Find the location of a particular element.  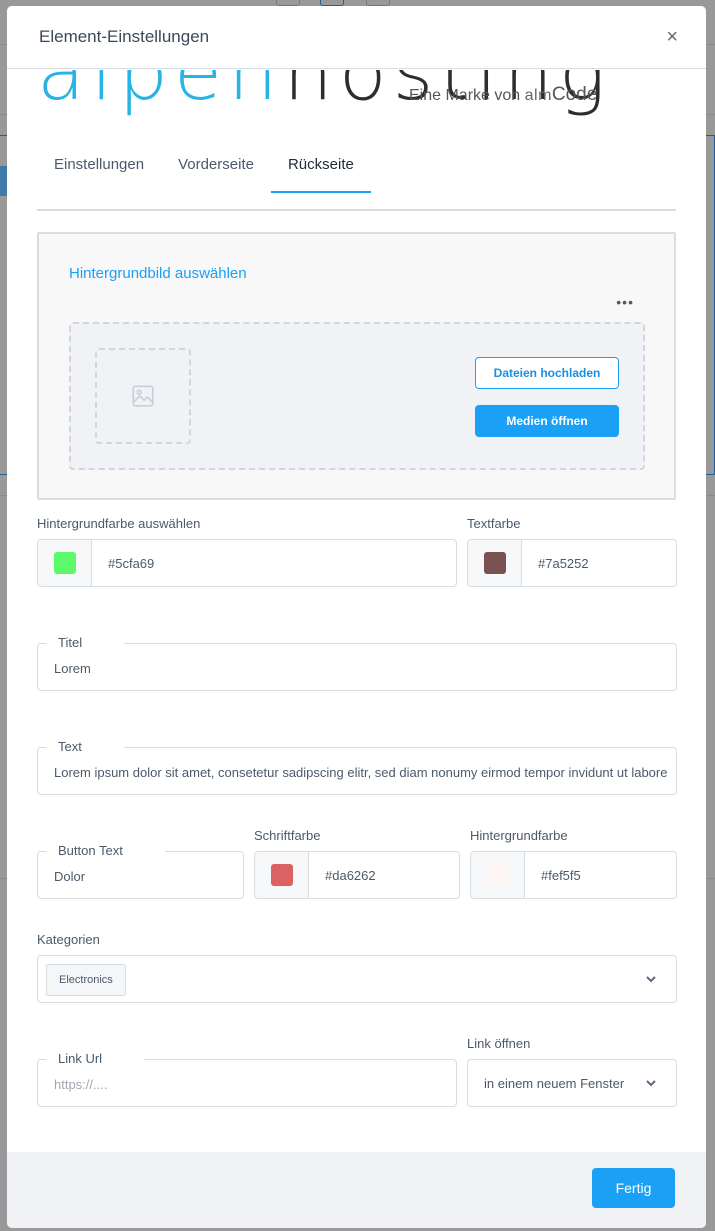

button-bg-color-value: #fef5f5 is located at coordinates (553, 875).